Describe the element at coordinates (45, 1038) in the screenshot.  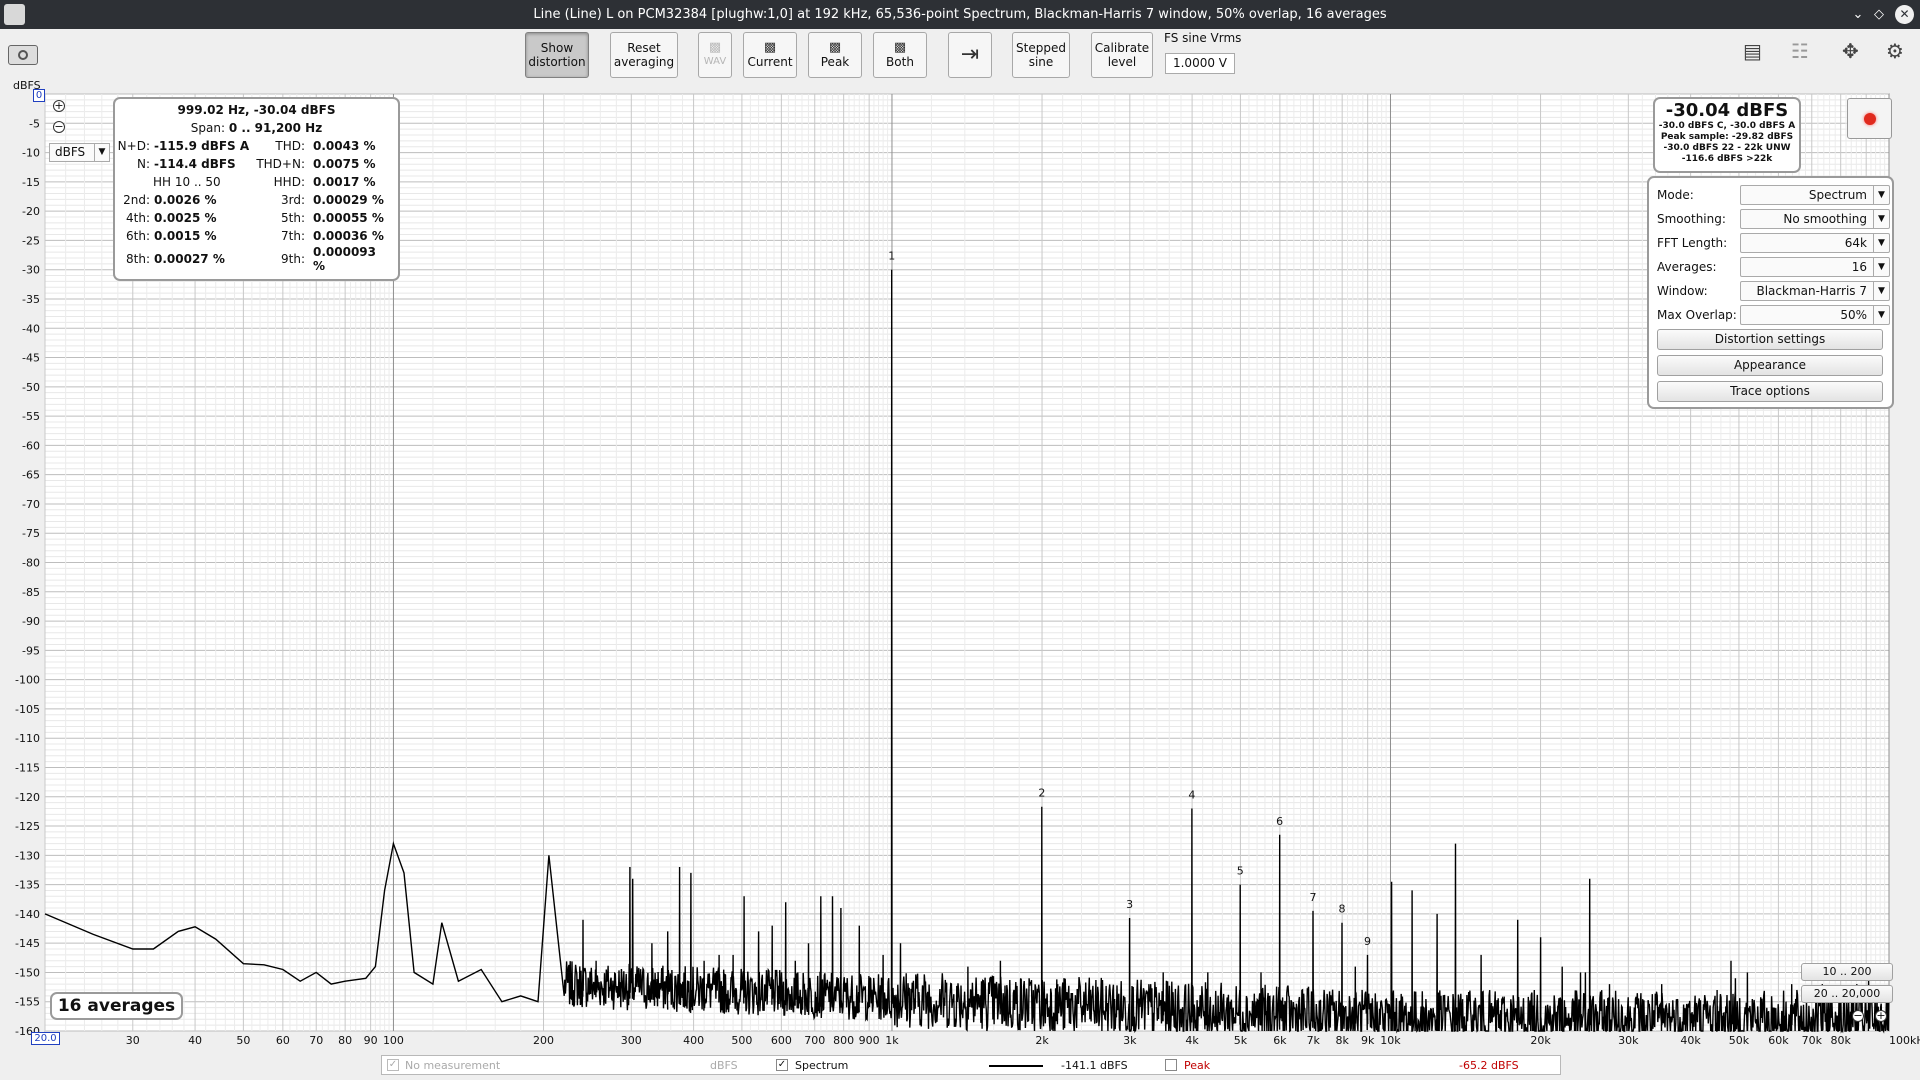
I see `x-start-input: 20.0` at that location.